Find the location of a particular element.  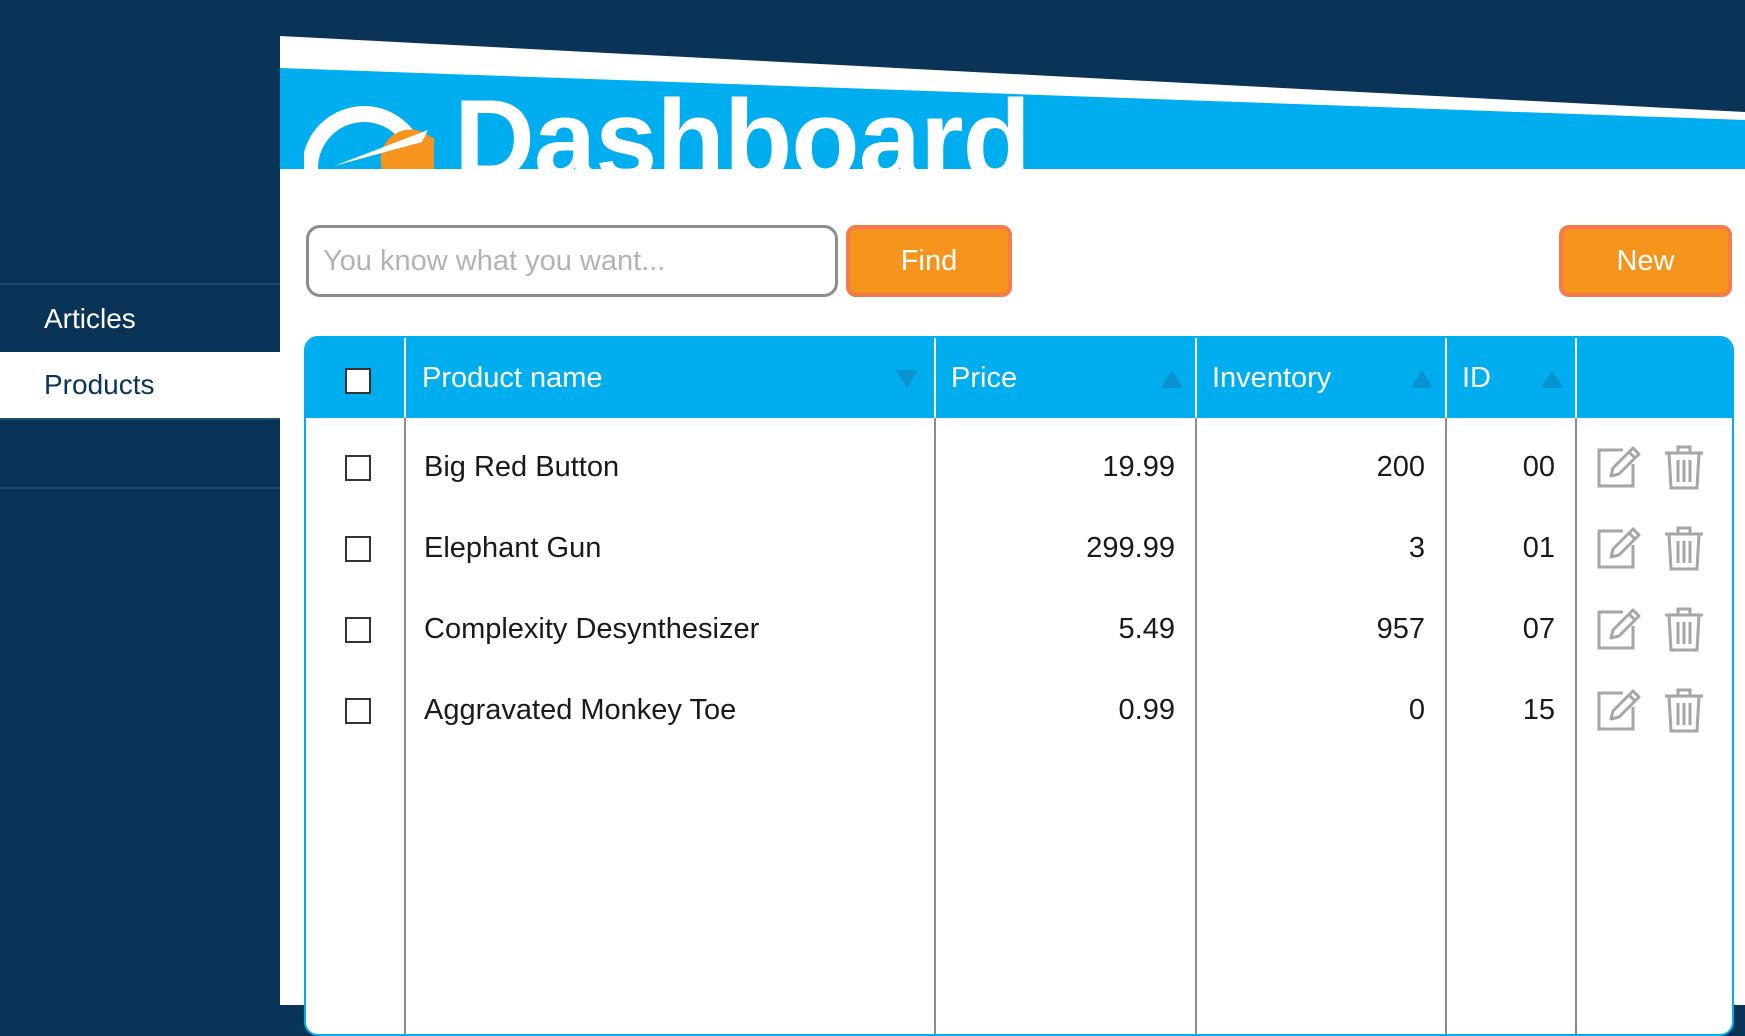

column-header-id: ID is located at coordinates (1476, 378).